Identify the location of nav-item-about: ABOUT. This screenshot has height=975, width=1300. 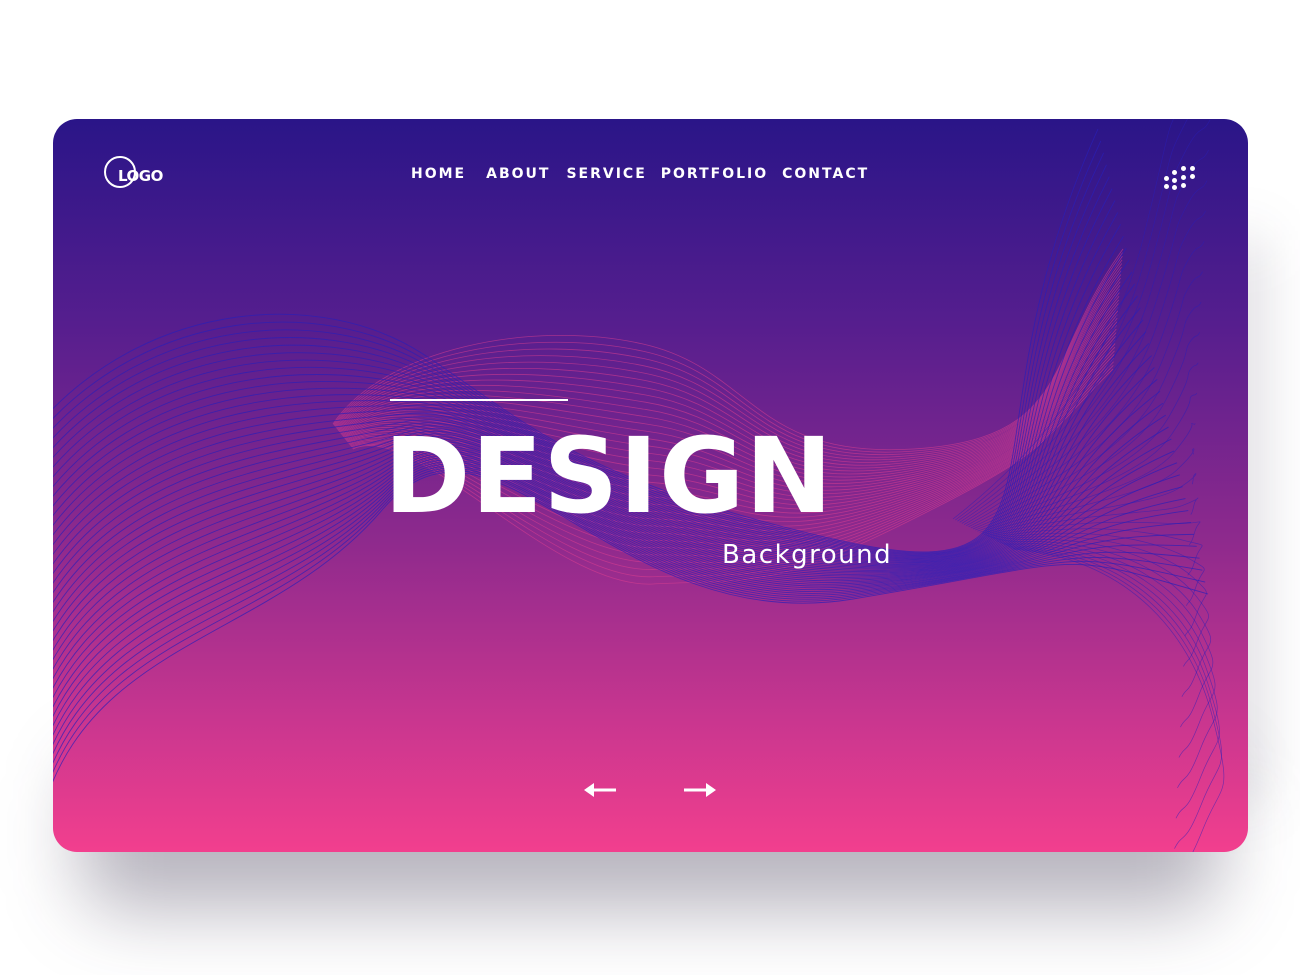
(518, 174).